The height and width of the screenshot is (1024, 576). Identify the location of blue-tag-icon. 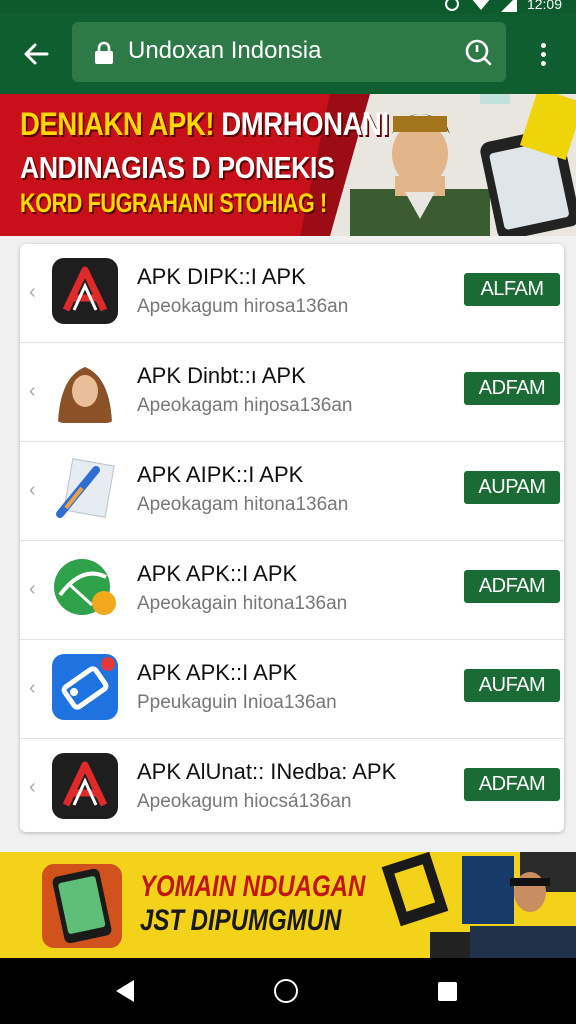
(85, 687).